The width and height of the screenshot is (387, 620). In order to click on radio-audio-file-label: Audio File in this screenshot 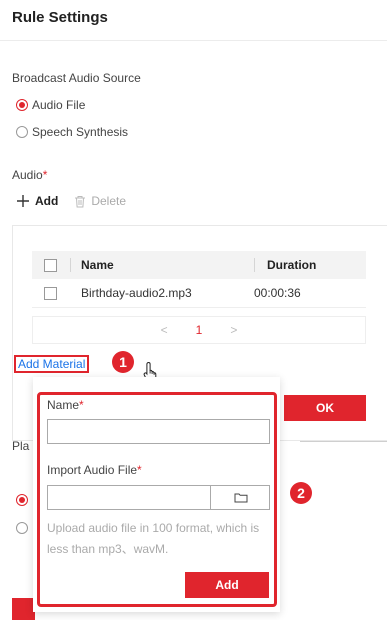, I will do `click(59, 105)`.